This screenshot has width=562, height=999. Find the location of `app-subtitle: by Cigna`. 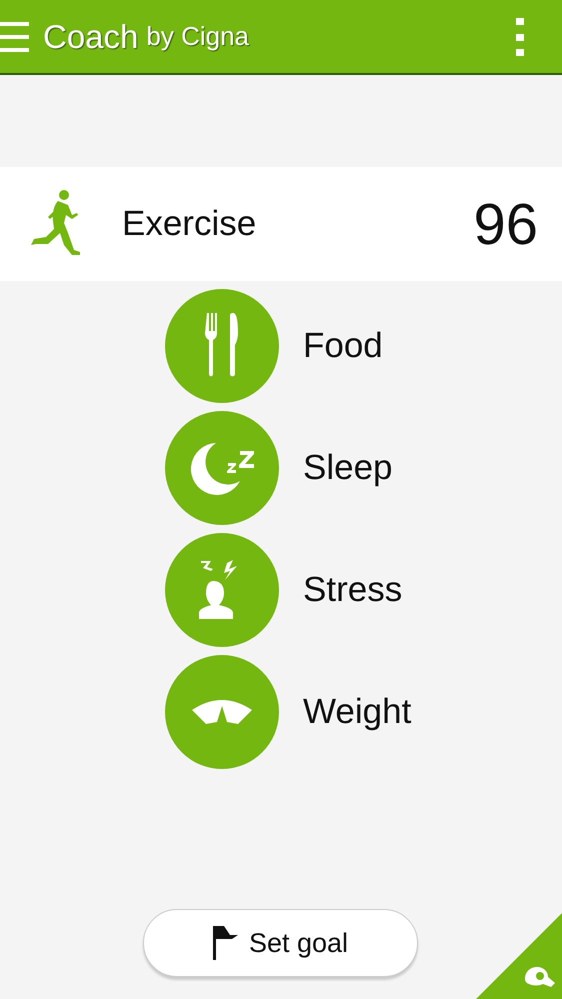

app-subtitle: by Cigna is located at coordinates (198, 36).